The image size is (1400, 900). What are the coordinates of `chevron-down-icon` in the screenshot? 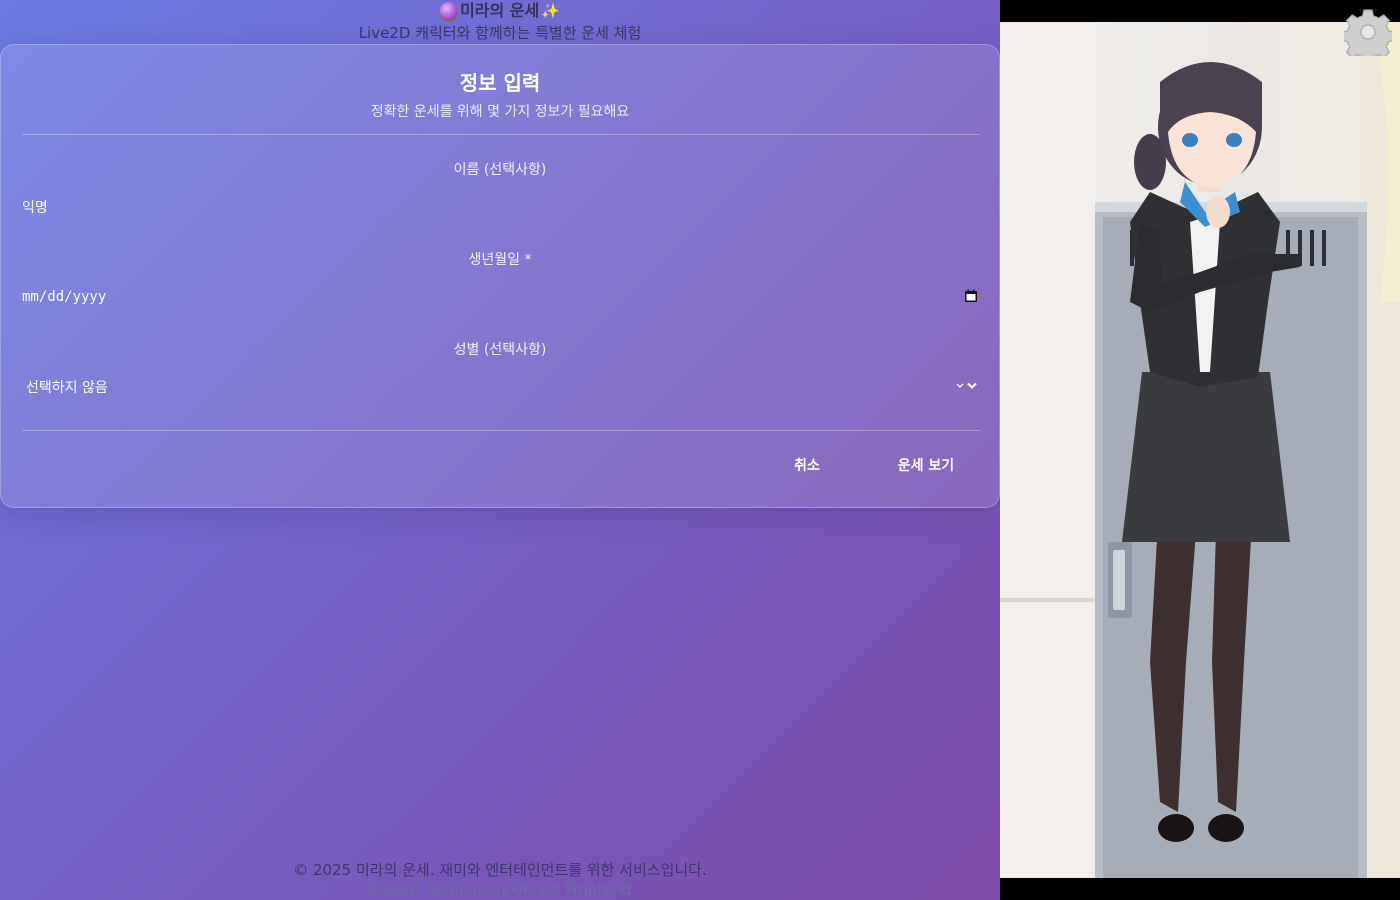 It's located at (966, 386).